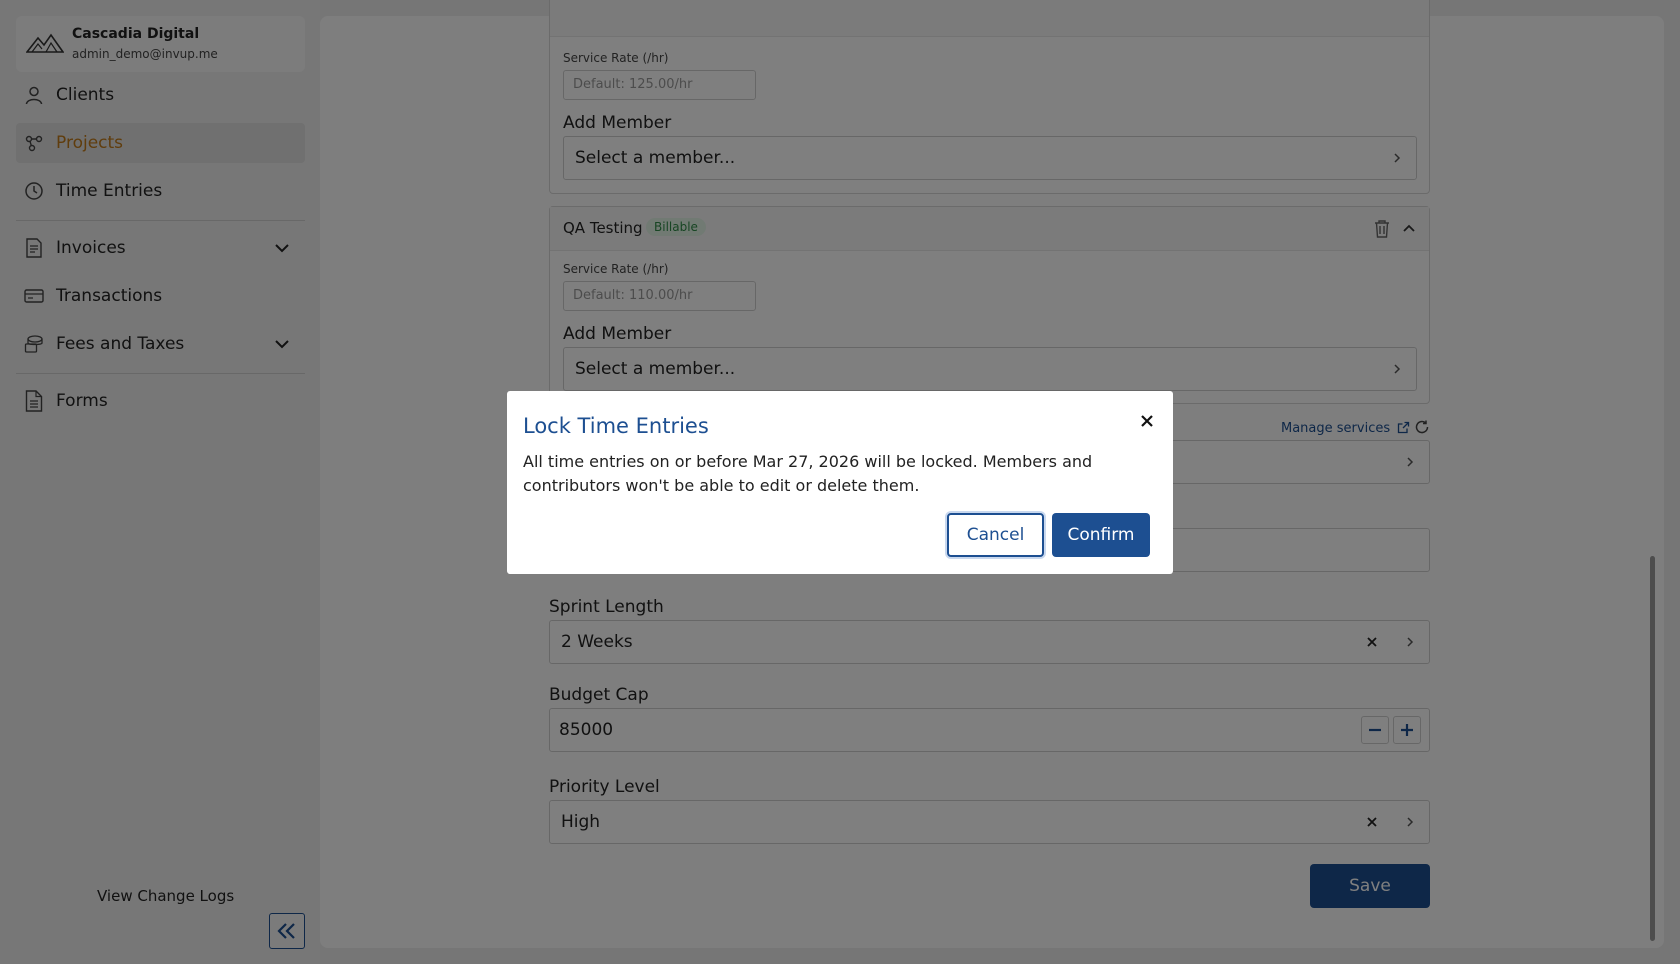 Image resolution: width=1680 pixels, height=964 pixels. What do you see at coordinates (995, 535) in the screenshot?
I see `cancel-button: Cancel` at bounding box center [995, 535].